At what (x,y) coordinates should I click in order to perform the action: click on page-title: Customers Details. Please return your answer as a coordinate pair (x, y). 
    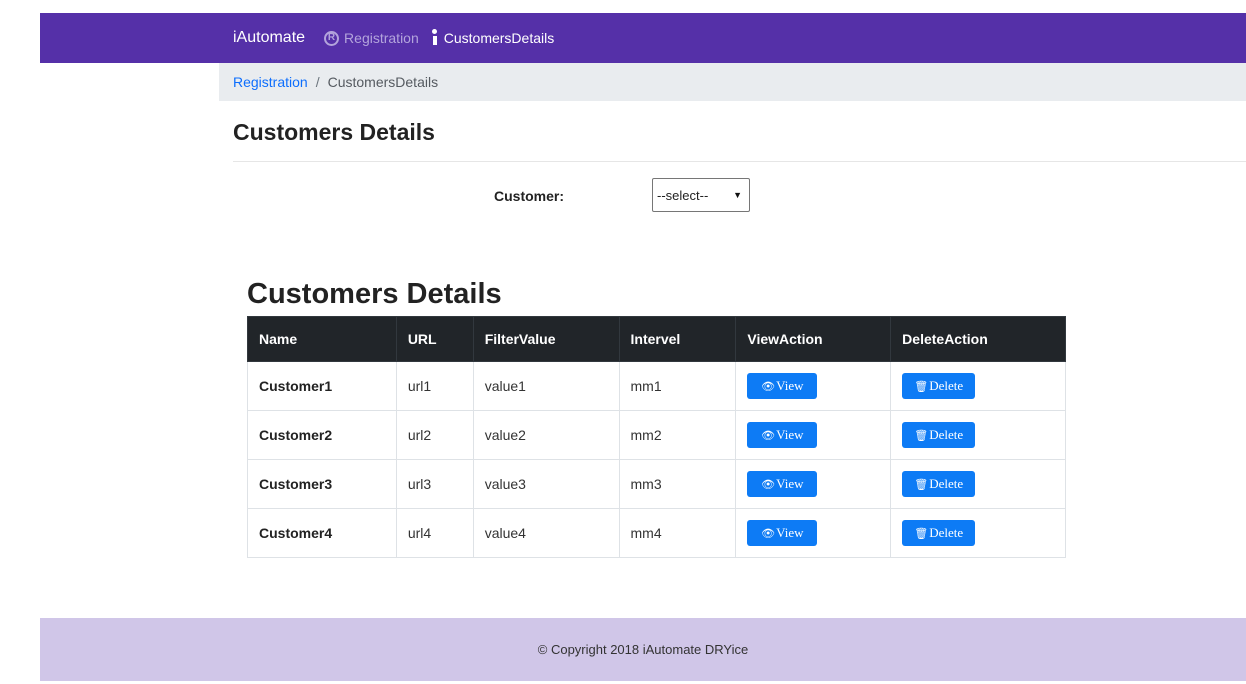
    Looking at the image, I should click on (334, 132).